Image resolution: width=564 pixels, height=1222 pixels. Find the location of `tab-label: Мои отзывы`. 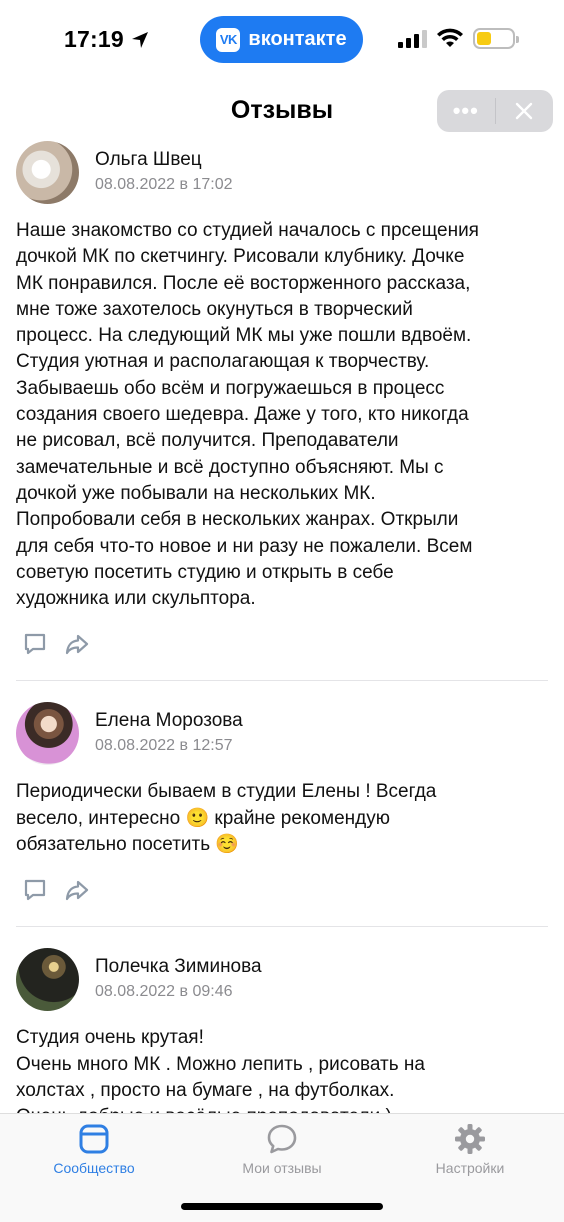

tab-label: Мои отзывы is located at coordinates (282, 1168).